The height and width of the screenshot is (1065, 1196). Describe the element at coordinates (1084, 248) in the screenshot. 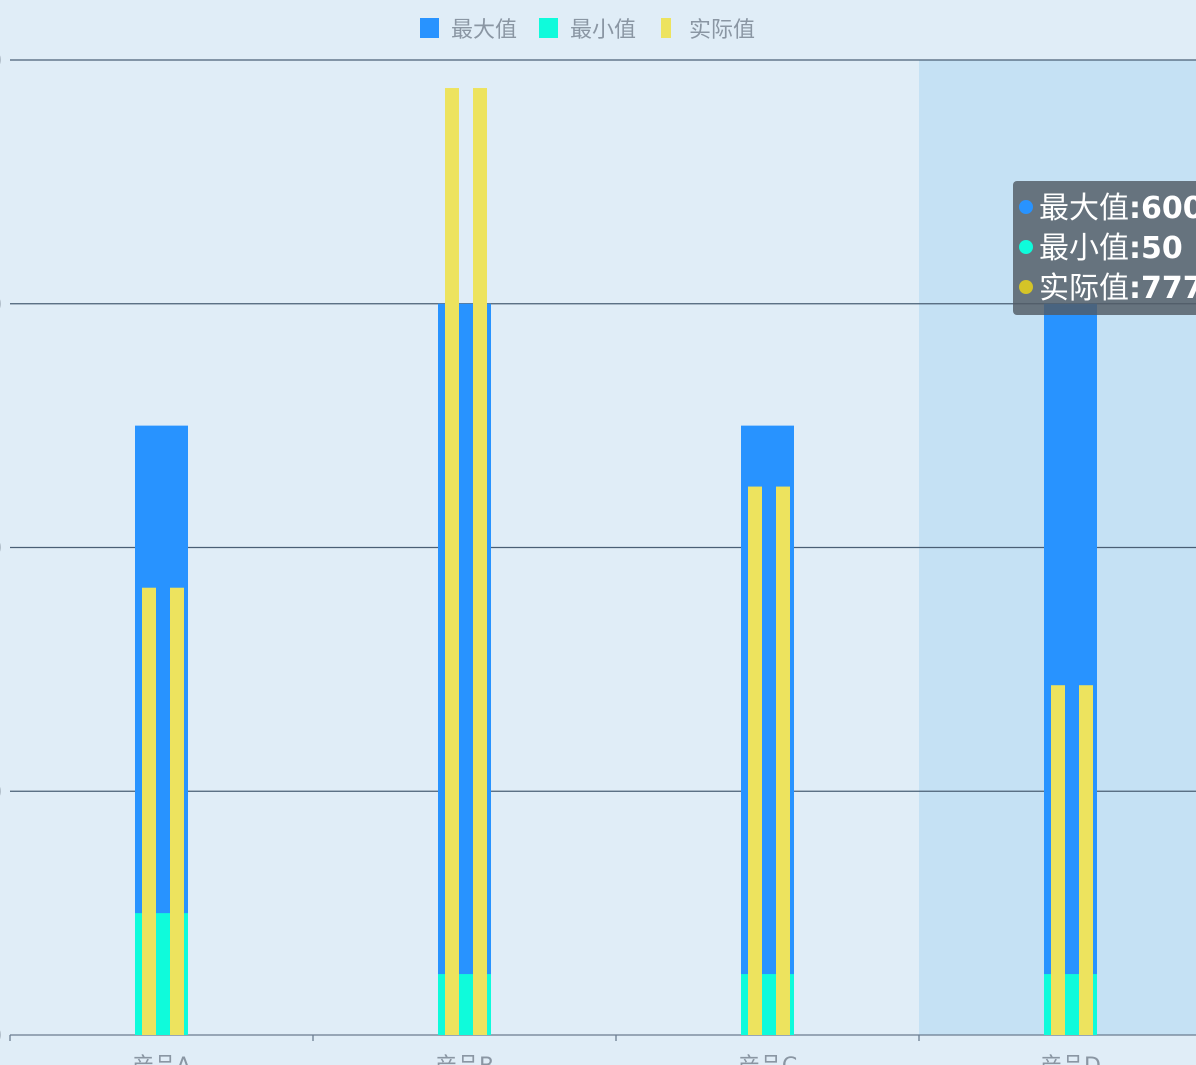

I see `tooltip-min-name: 最小值` at that location.